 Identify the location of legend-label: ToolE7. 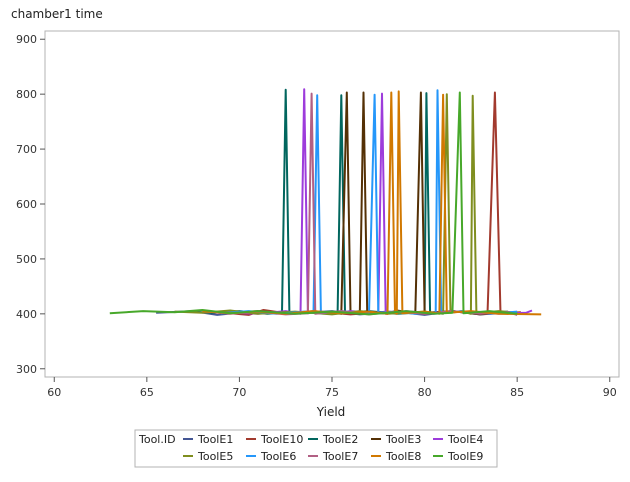
(340, 456).